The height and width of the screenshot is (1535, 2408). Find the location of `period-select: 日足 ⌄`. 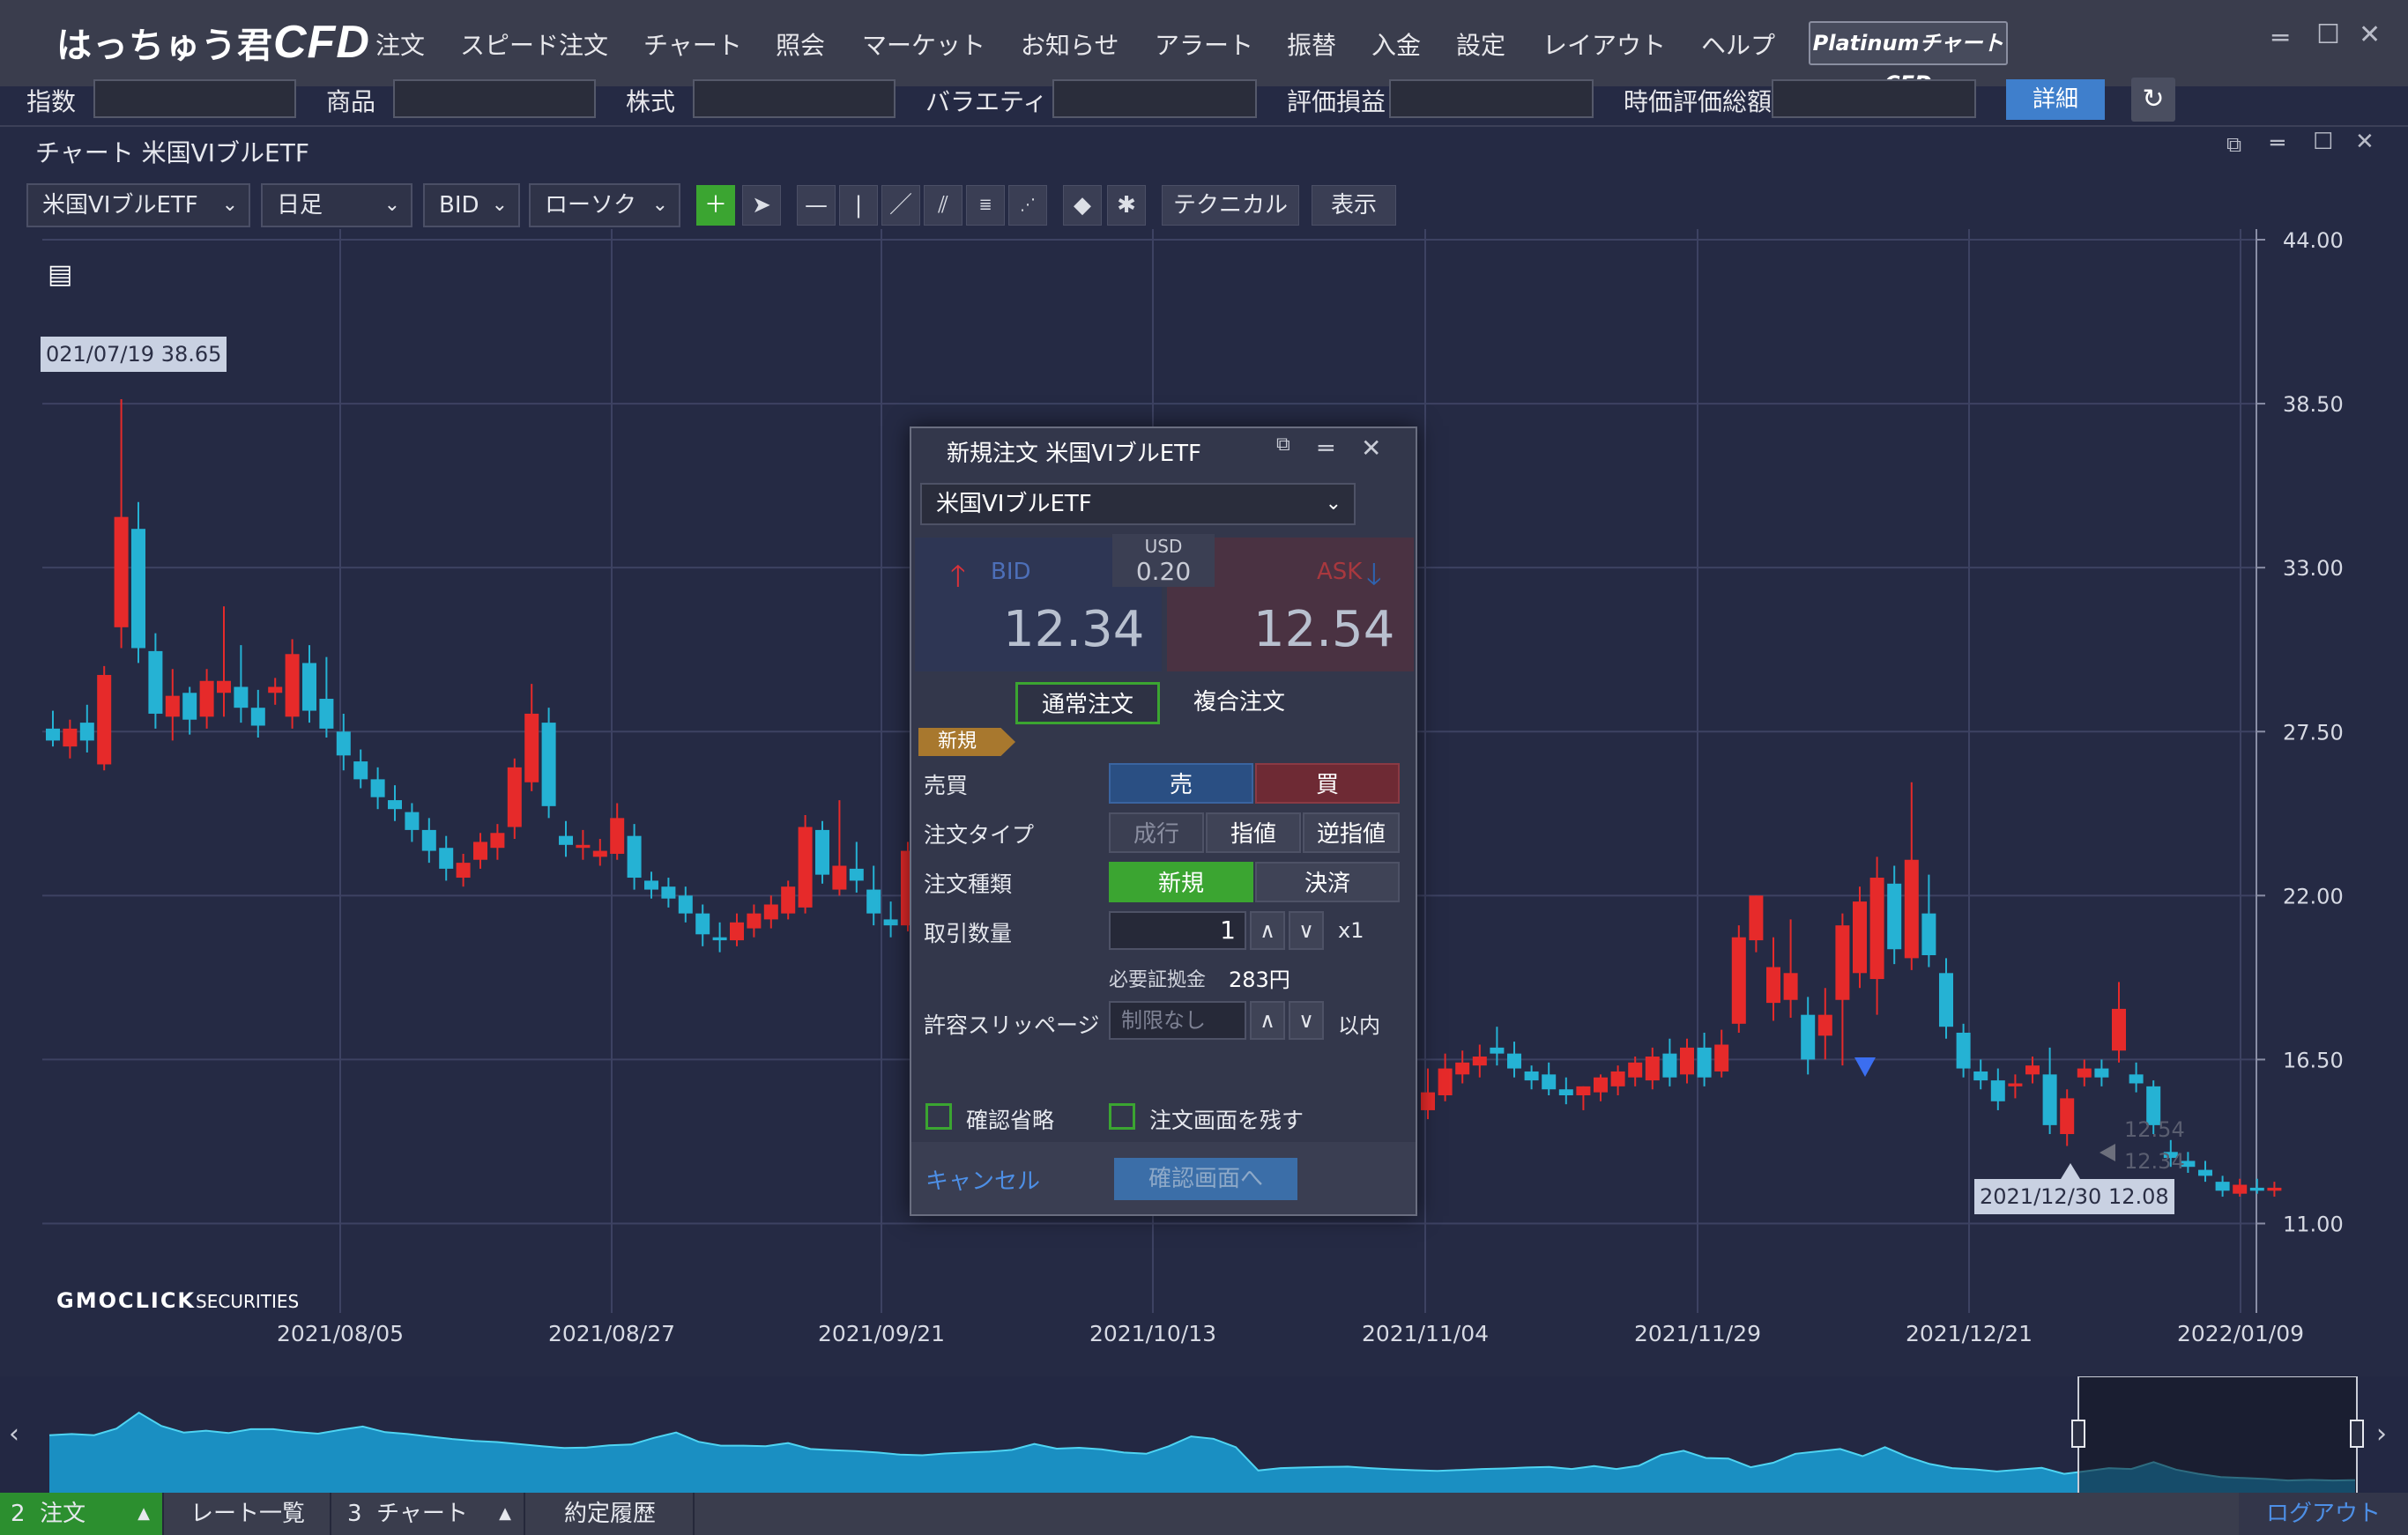

period-select: 日足 ⌄ is located at coordinates (336, 205).